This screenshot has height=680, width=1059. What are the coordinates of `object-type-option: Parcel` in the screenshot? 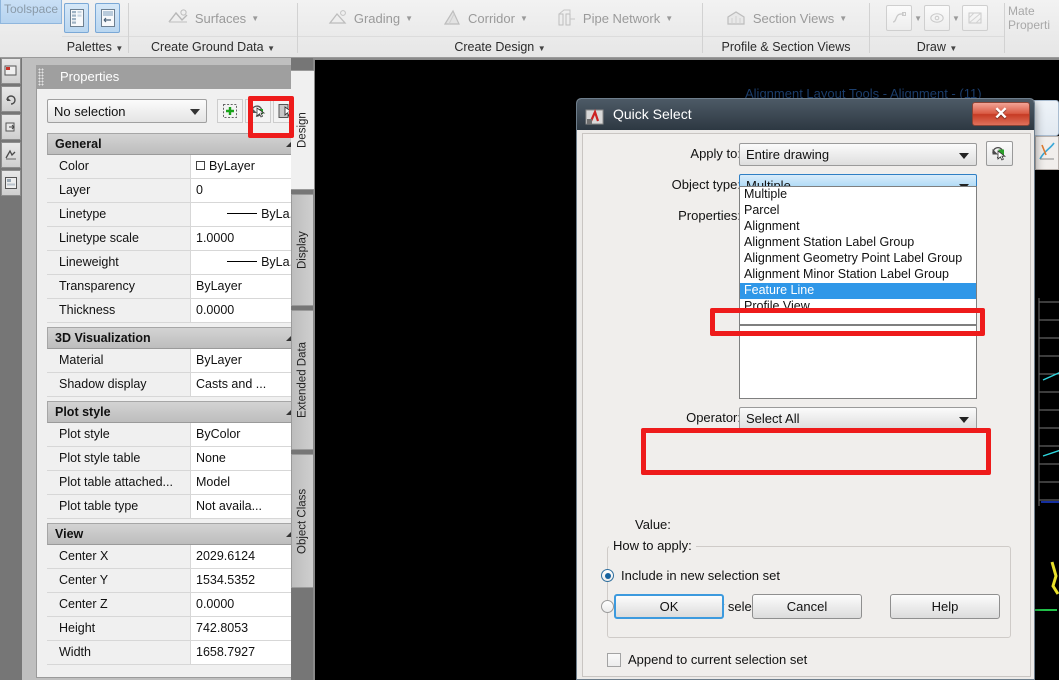 It's located at (858, 211).